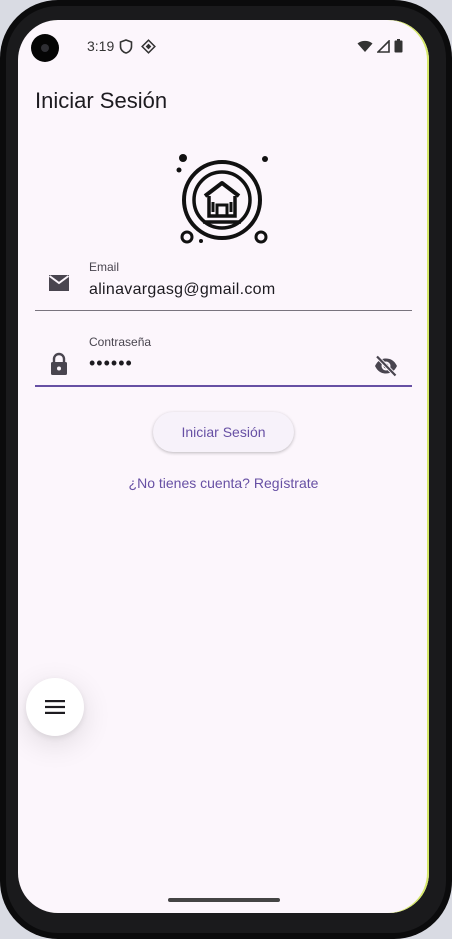 This screenshot has height=939, width=452. I want to click on wifi-icon, so click(365, 46).